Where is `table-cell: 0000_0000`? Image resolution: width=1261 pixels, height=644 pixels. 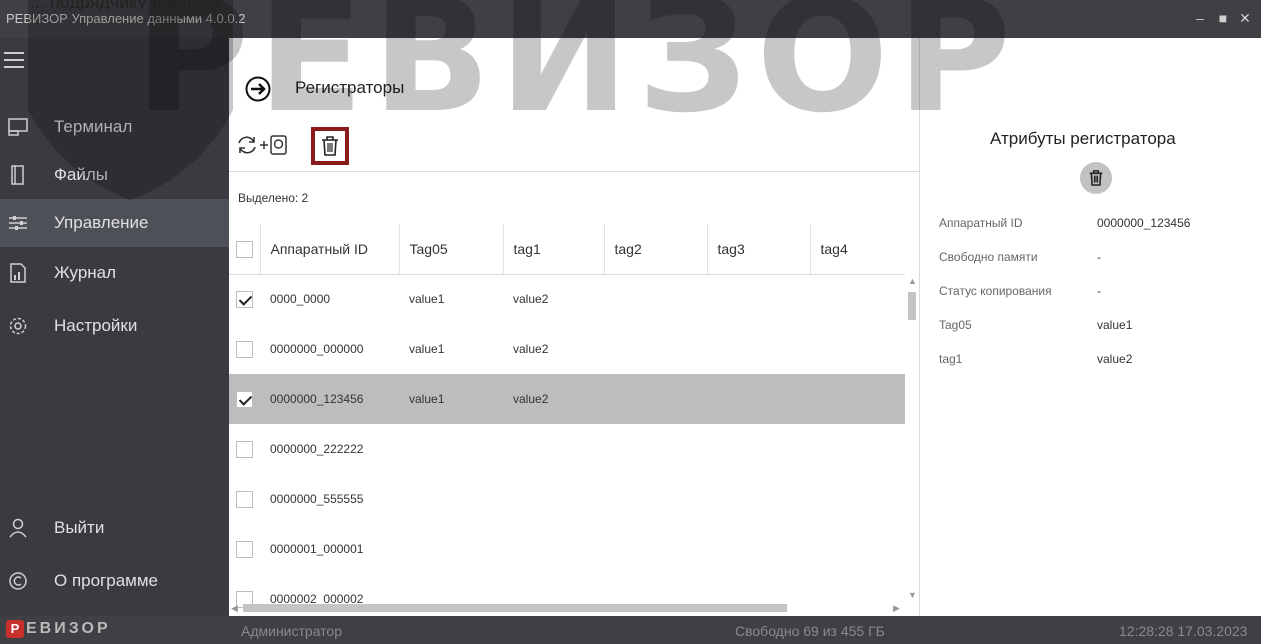 table-cell: 0000_0000 is located at coordinates (300, 299).